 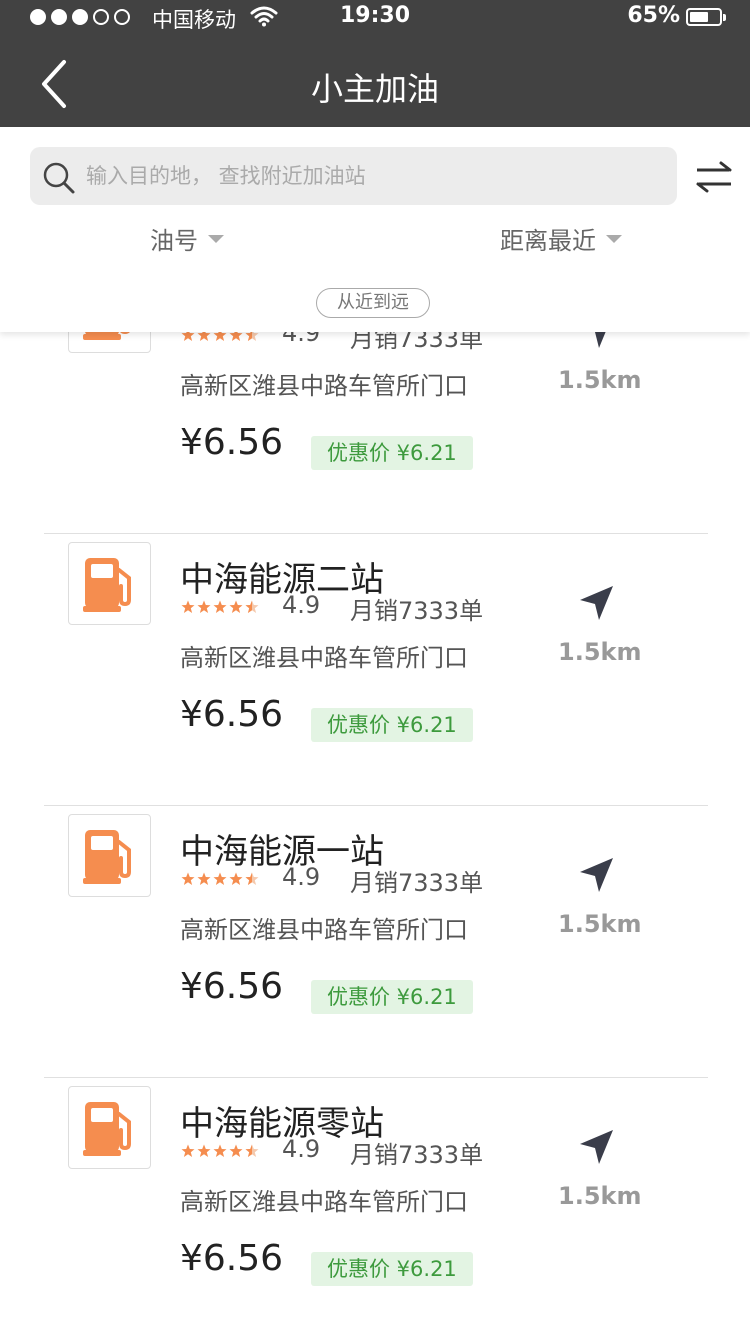 I want to click on sort-label: 距离最近, so click(x=548, y=241).